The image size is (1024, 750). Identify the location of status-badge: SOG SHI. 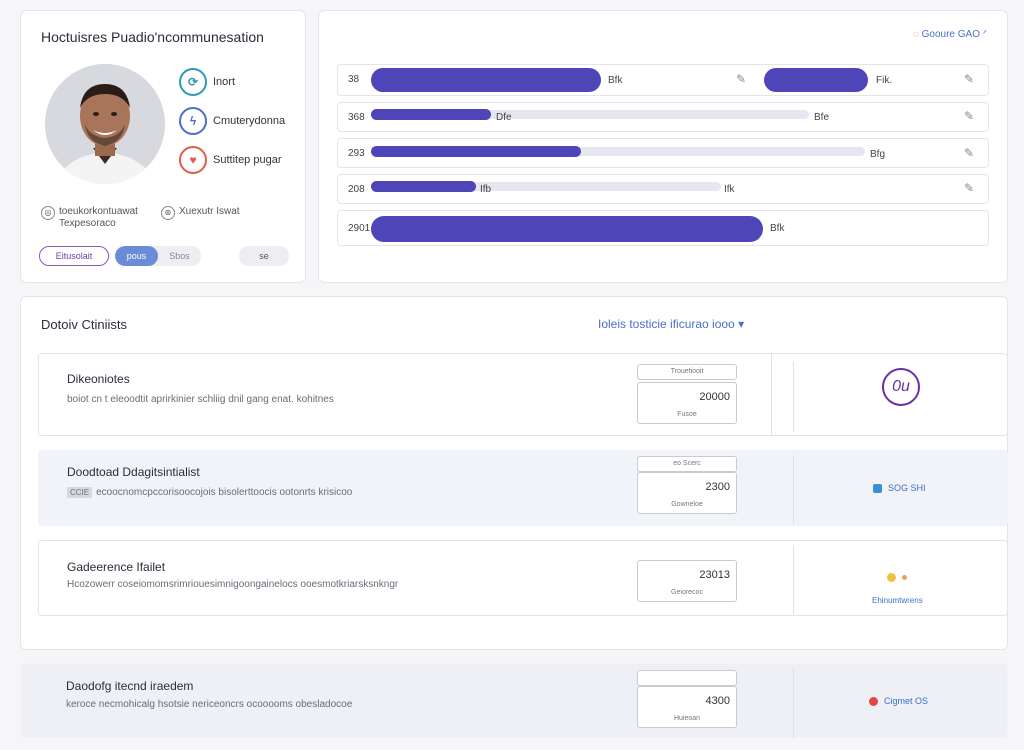
(899, 488).